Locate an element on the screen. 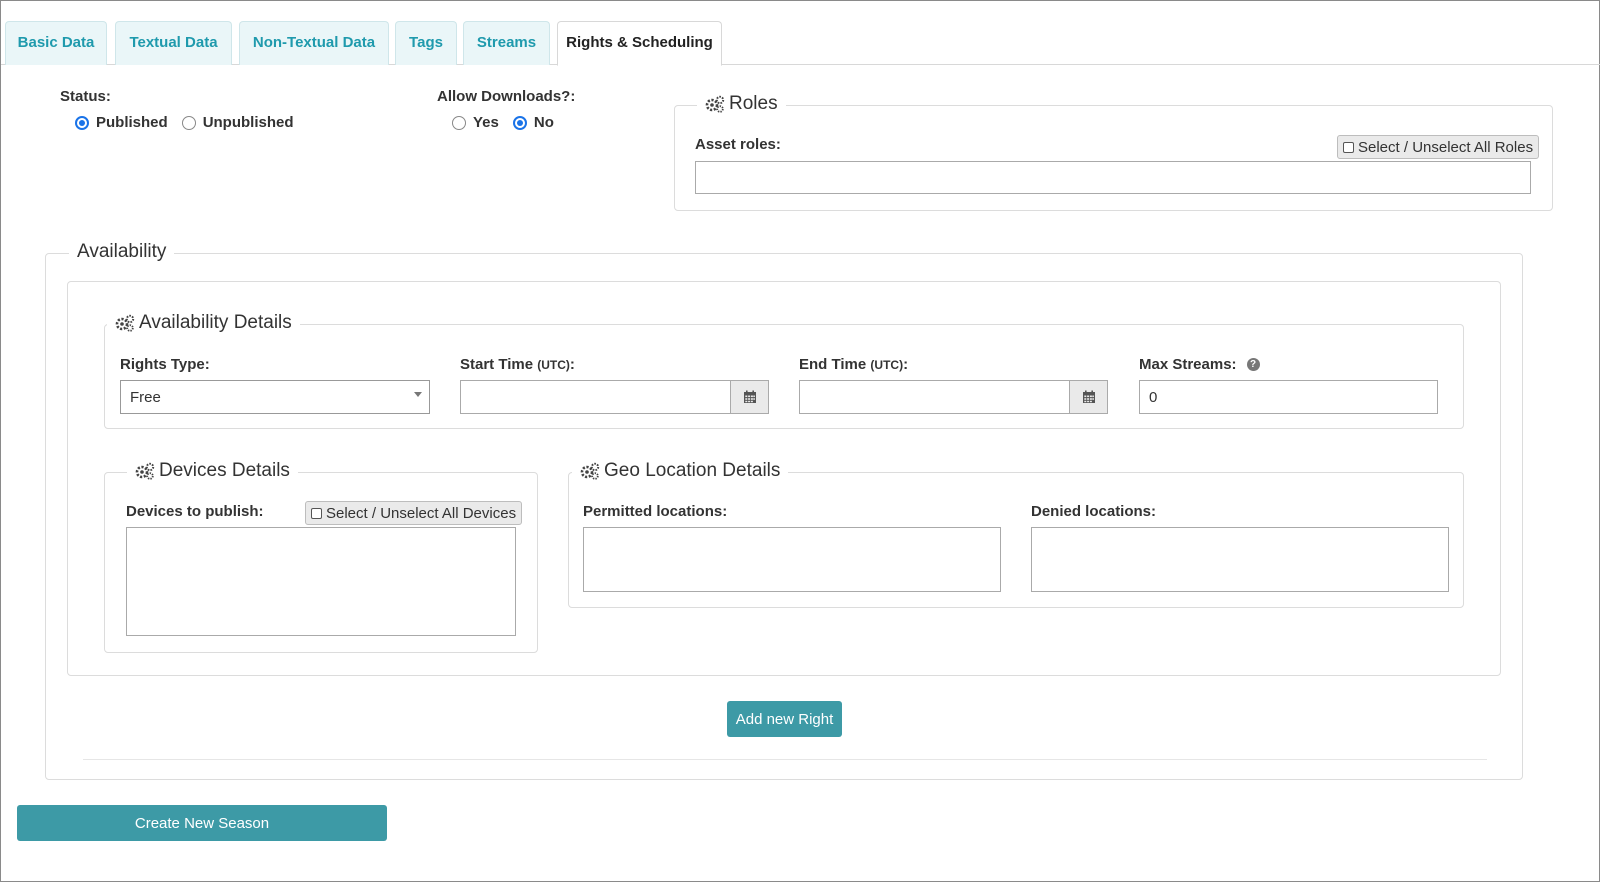  divider is located at coordinates (785, 759).